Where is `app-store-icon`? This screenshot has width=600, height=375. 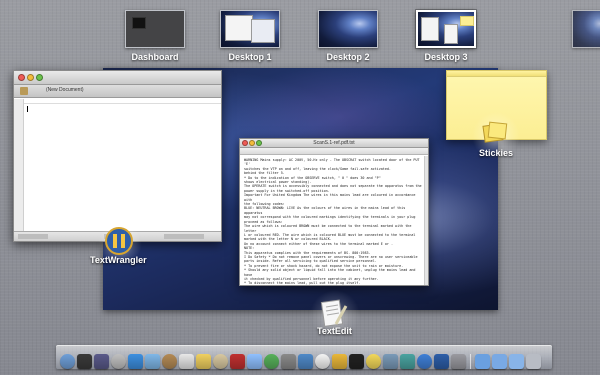
app-store-icon is located at coordinates (424, 361).